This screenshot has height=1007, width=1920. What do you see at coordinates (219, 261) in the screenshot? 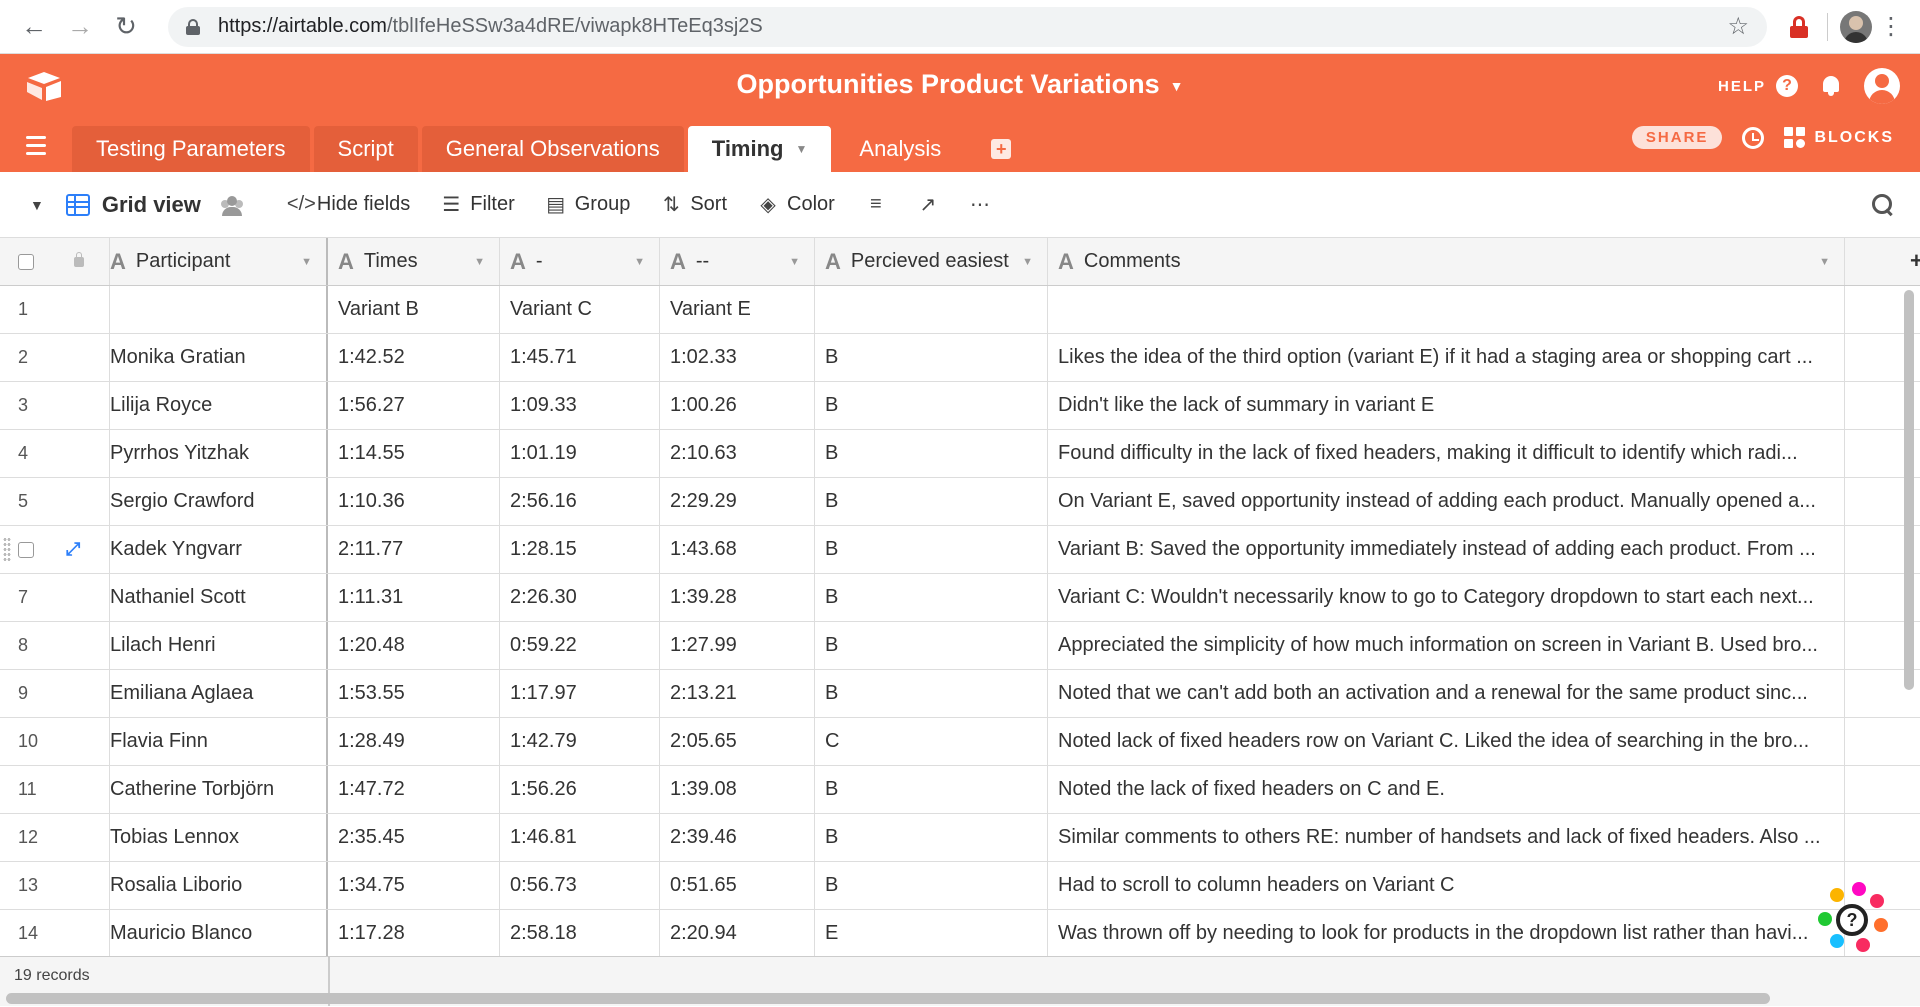
I see `column-header-participant: A Participant ▼` at bounding box center [219, 261].